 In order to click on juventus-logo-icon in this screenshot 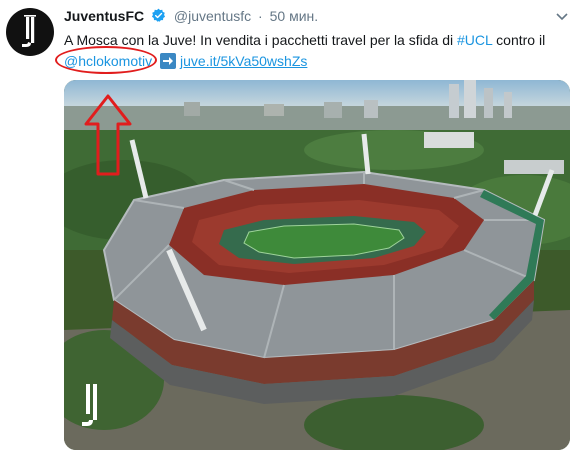, I will do `click(29, 31)`.